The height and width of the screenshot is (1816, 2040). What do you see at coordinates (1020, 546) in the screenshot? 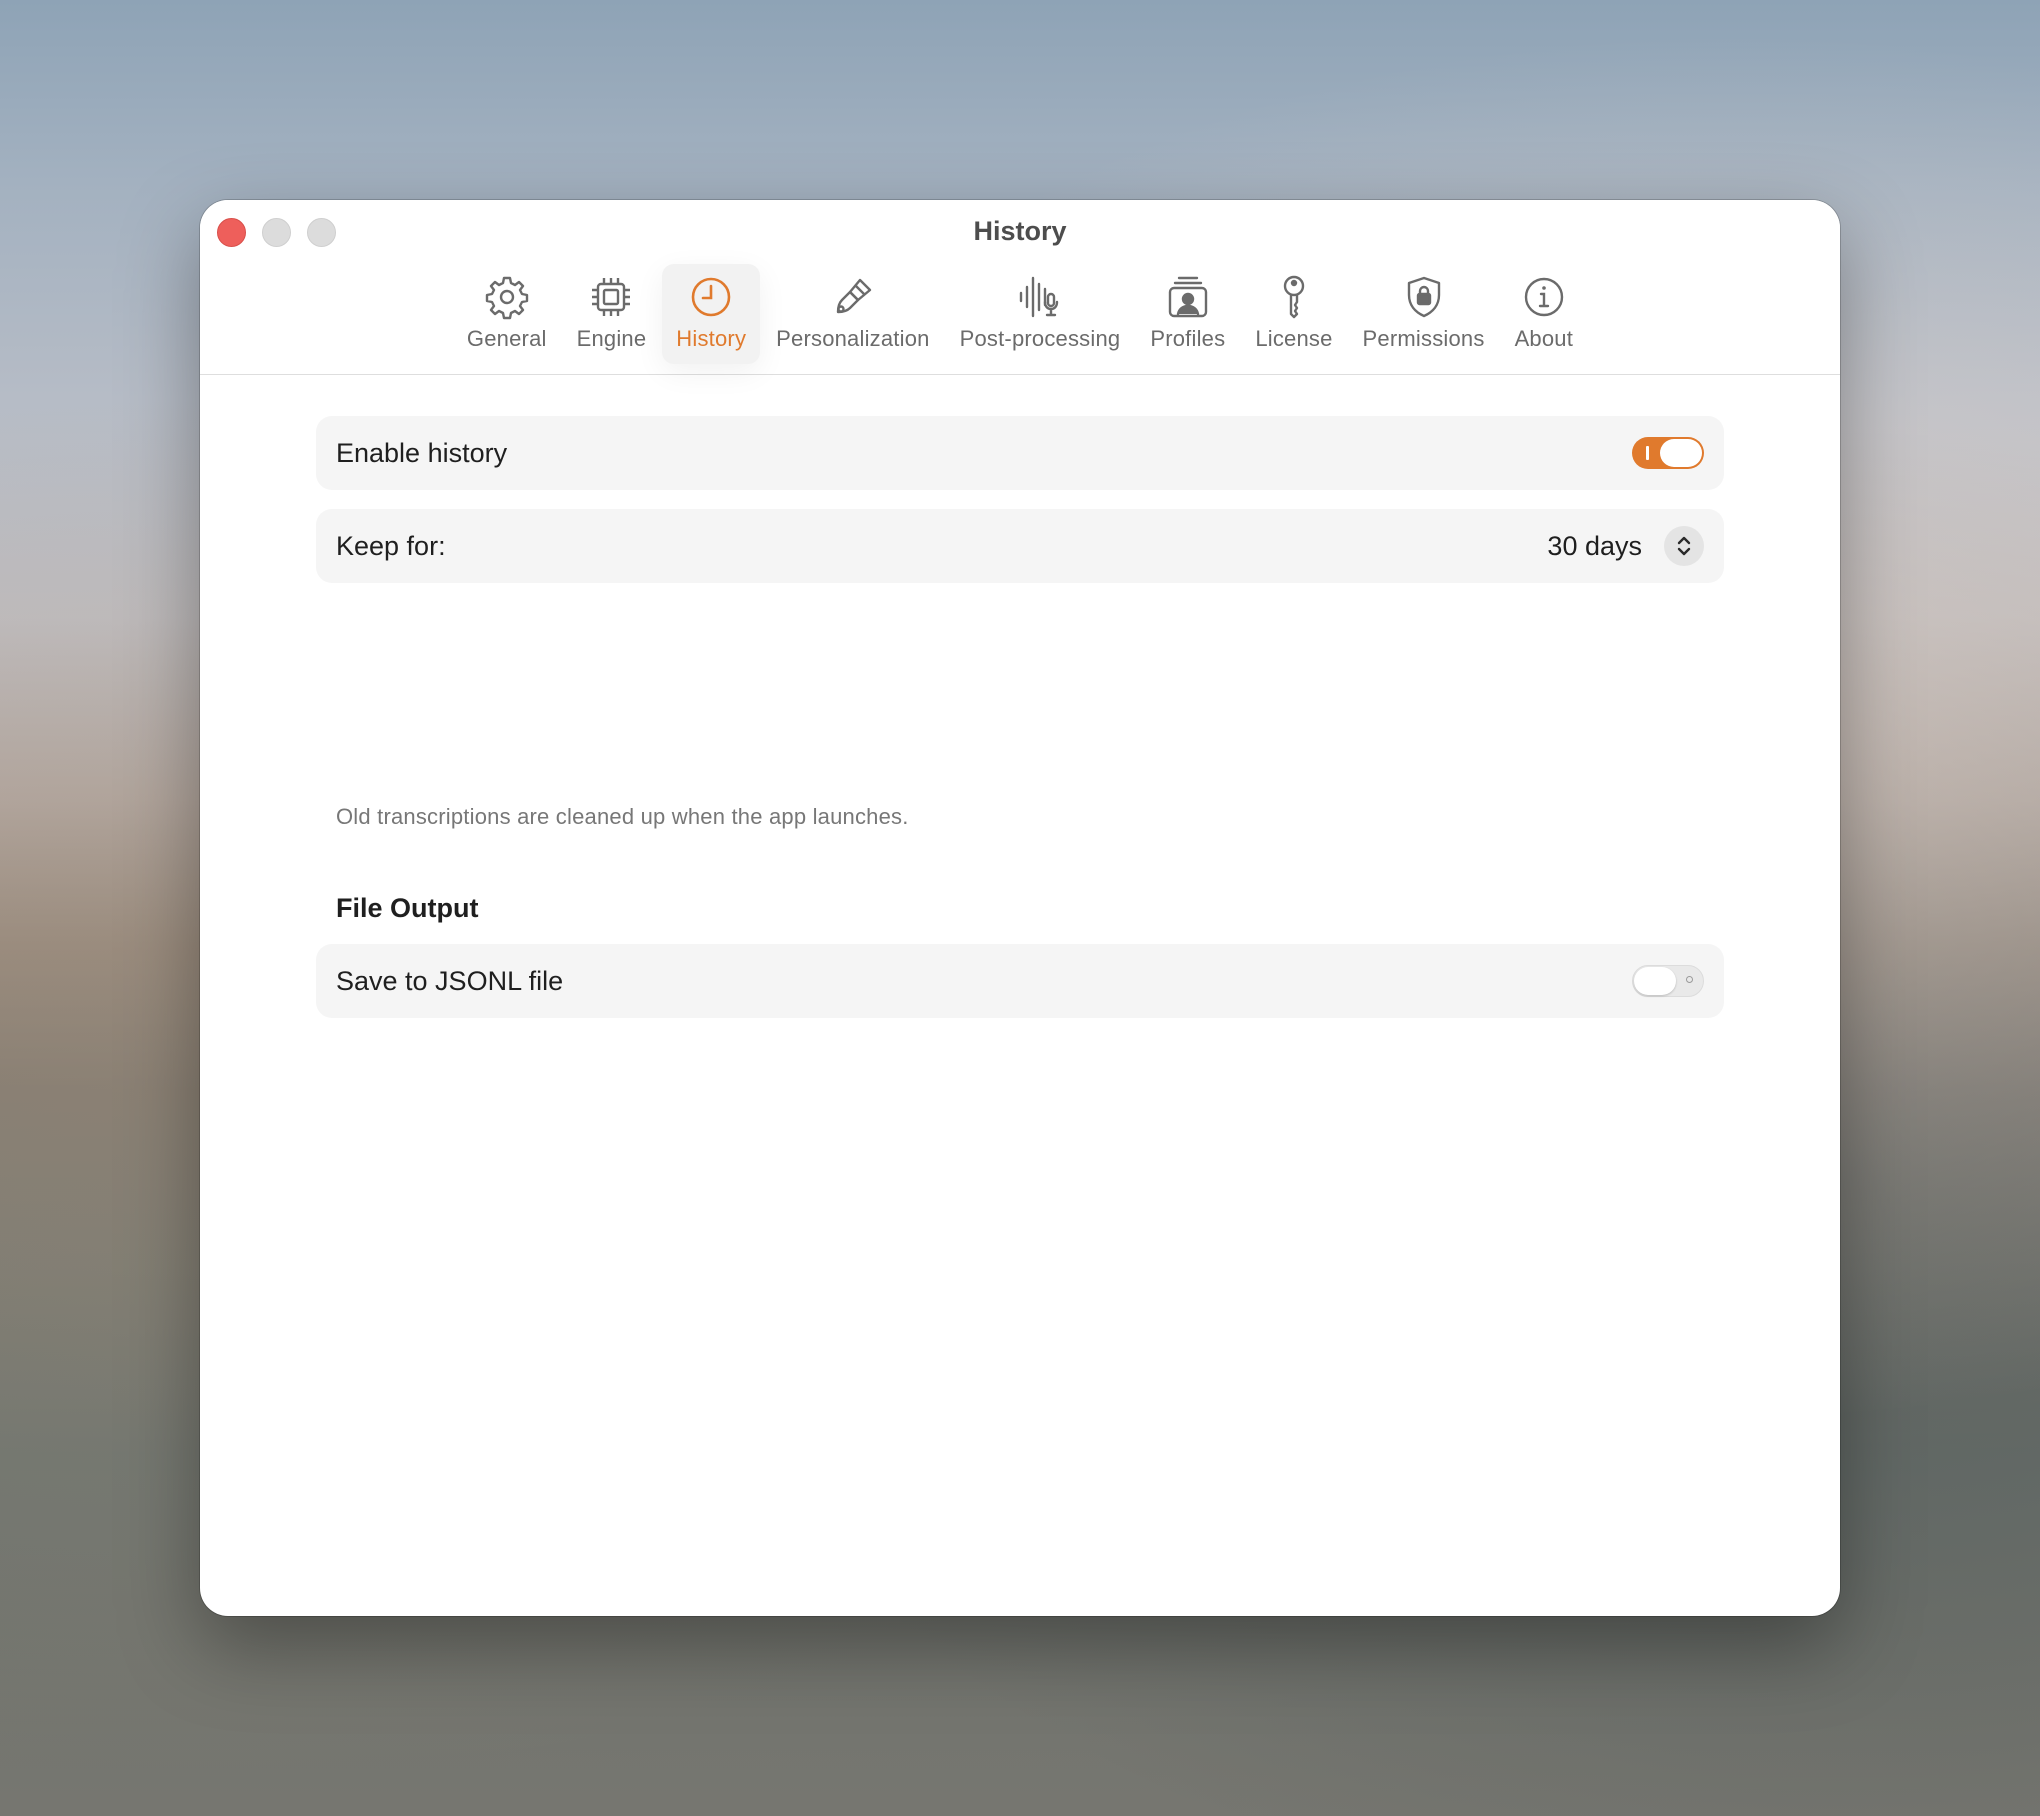
I see `keep-for-row: Keep for: 30 days` at bounding box center [1020, 546].